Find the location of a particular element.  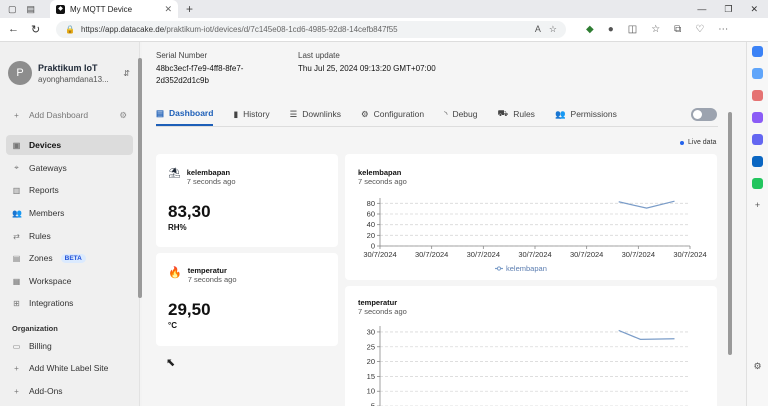

widget-kelembapan-value: ⛱ kelembapan 7 seconds ago 83,30 RH% is located at coordinates (247, 200).